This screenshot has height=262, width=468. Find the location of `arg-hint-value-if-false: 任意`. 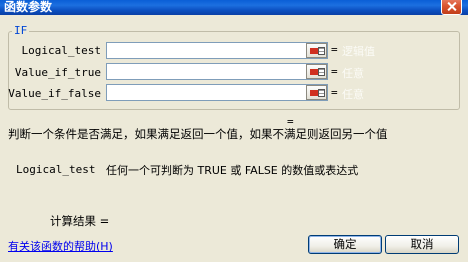

arg-hint-value-if-false: 任意 is located at coordinates (353, 94).